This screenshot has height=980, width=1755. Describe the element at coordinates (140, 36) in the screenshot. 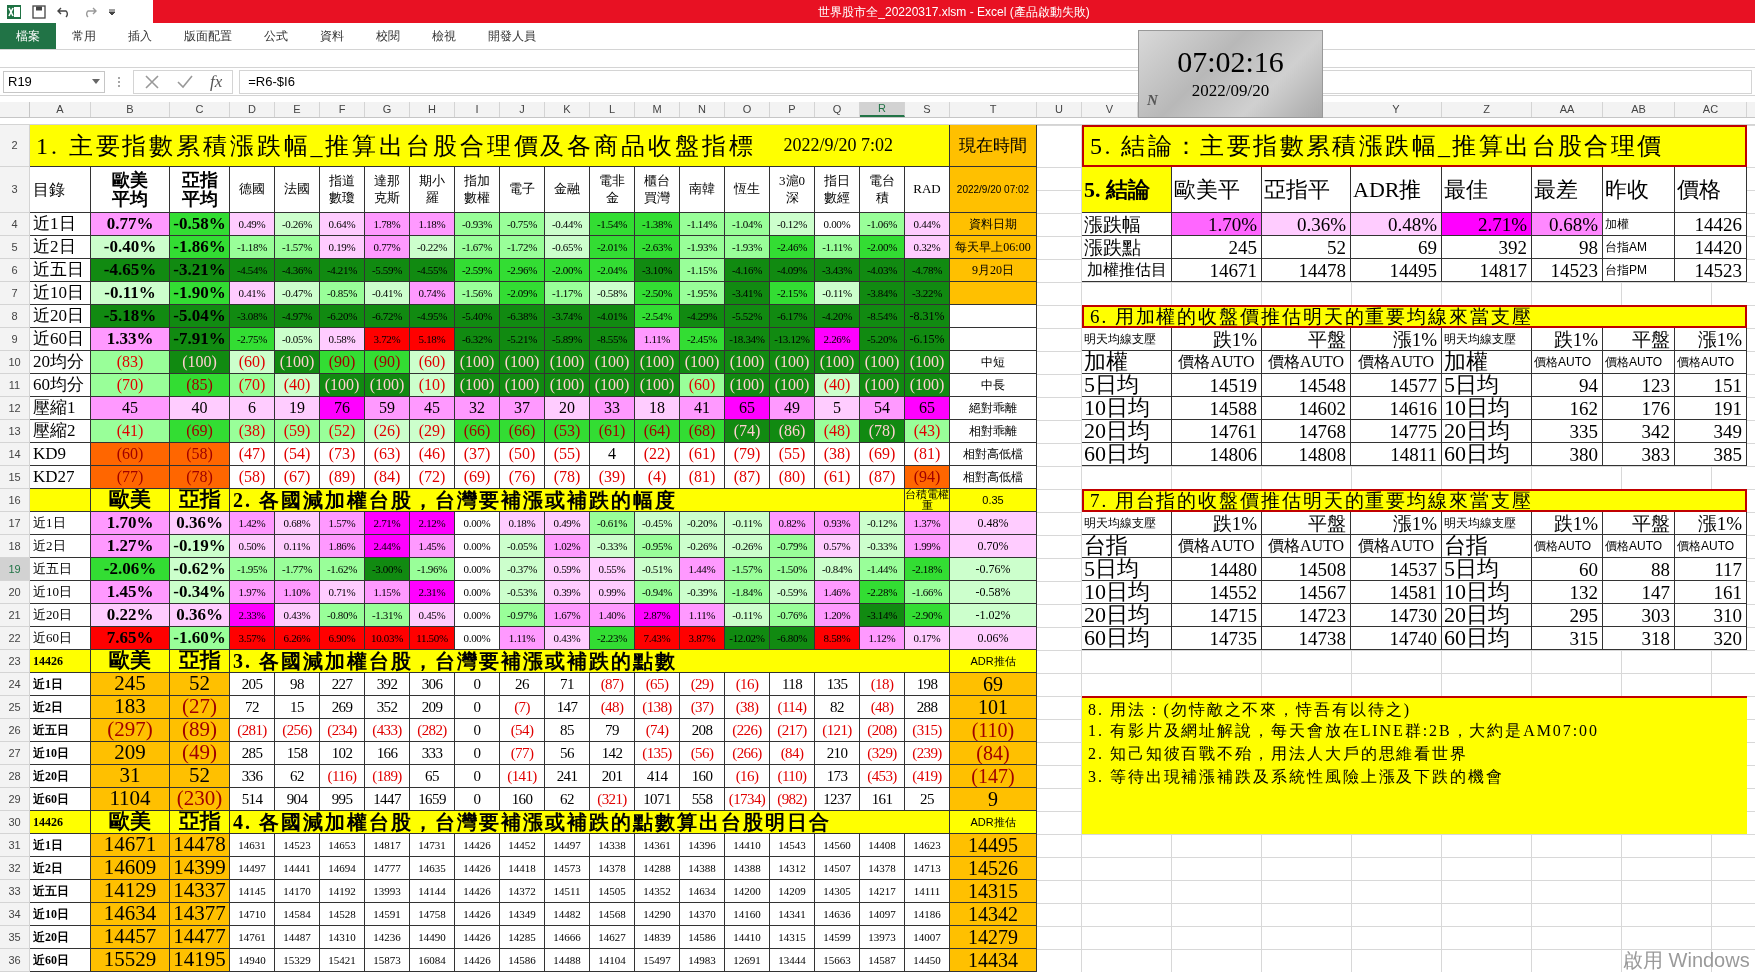

I see `ribbon-tab: 插入` at that location.